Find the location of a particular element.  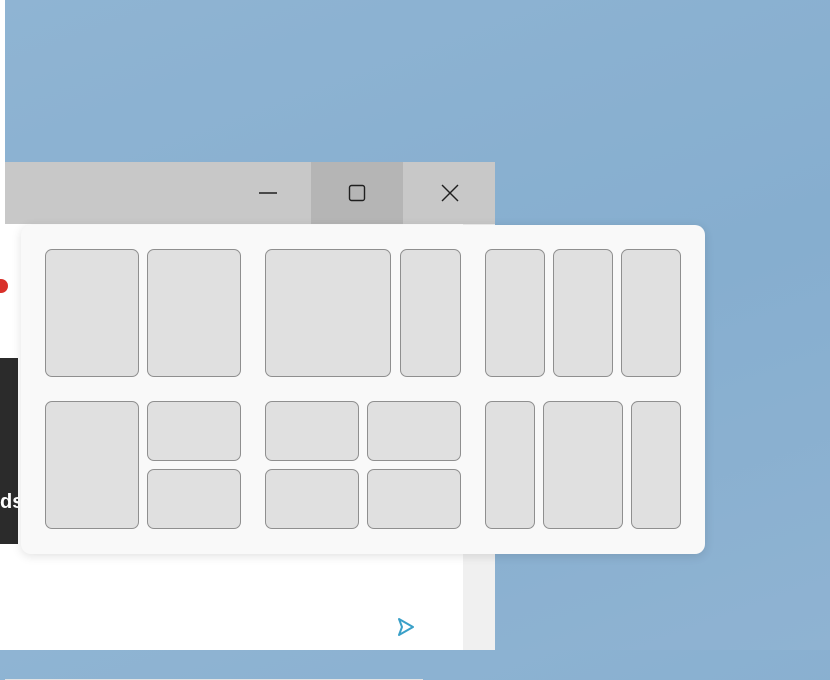

minimize-button is located at coordinates (268, 193).